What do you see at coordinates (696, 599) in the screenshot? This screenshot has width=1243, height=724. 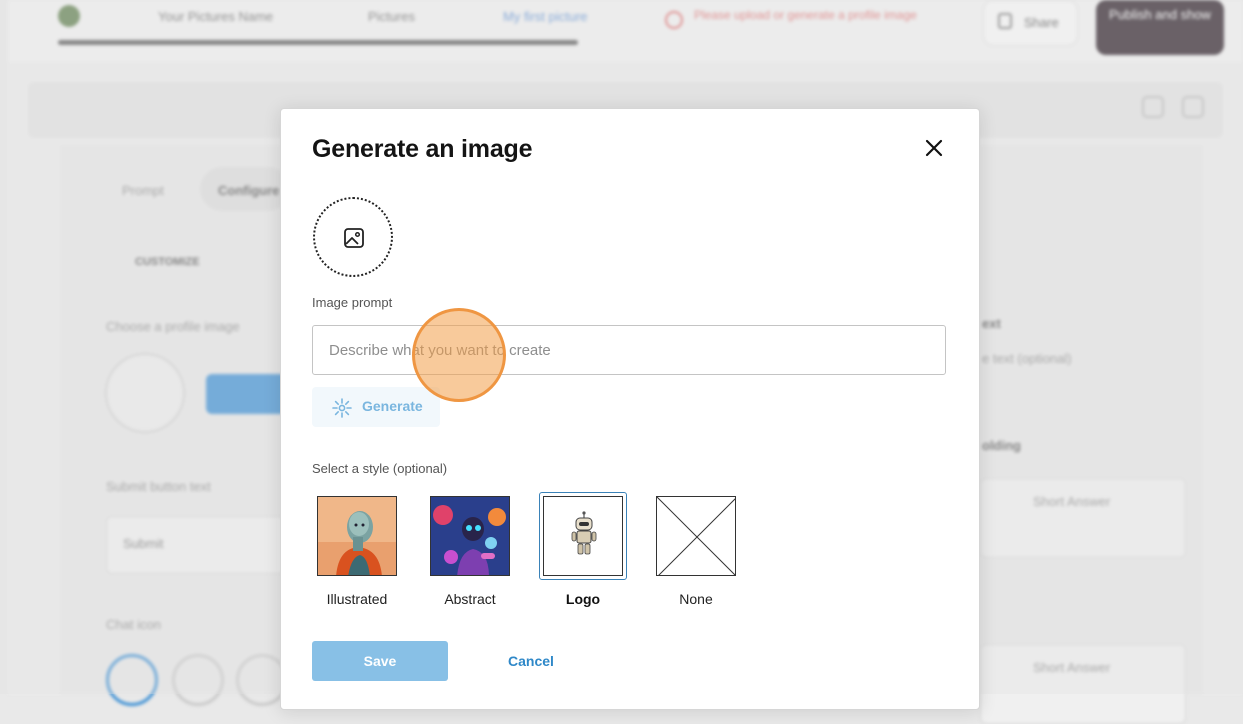 I see `style-name: None` at bounding box center [696, 599].